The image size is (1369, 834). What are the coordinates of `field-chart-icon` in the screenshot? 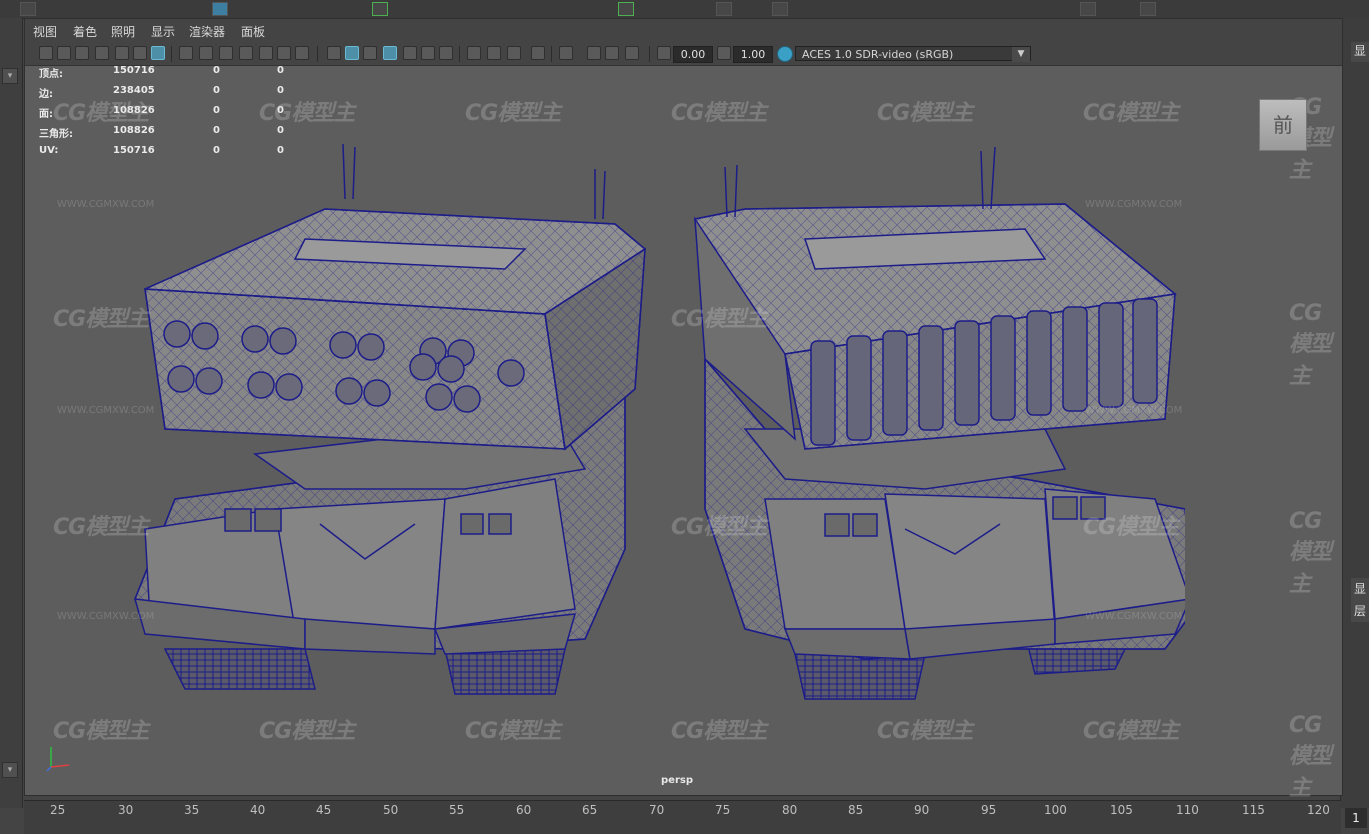 It's located at (266, 53).